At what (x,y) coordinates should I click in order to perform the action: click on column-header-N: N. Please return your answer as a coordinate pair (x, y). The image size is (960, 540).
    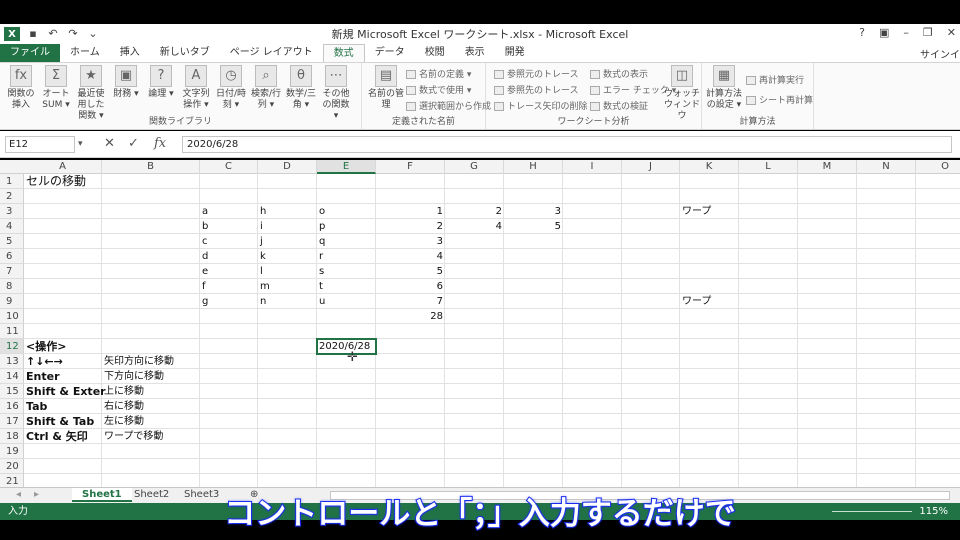
    Looking at the image, I should click on (886, 167).